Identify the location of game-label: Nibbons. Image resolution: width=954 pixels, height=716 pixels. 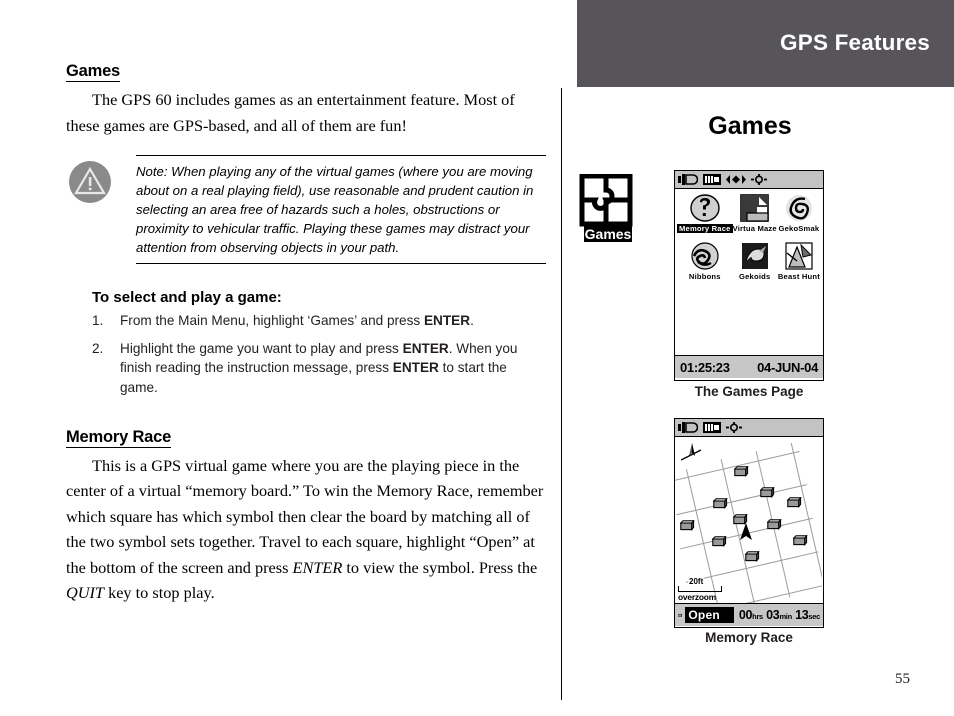
(704, 276).